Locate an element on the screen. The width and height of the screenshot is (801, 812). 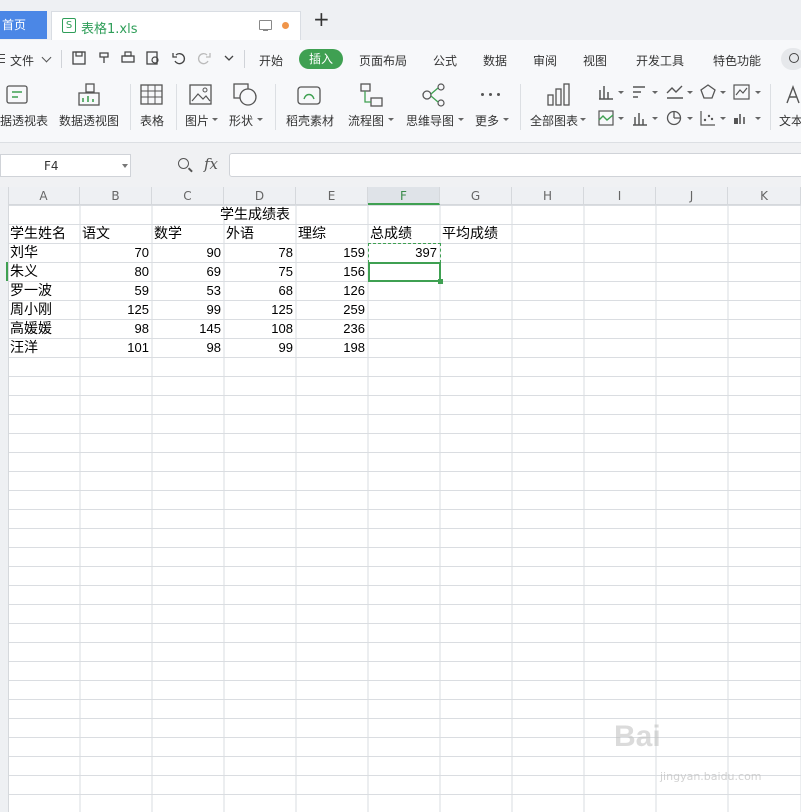
column-header-h: H is located at coordinates (548, 196).